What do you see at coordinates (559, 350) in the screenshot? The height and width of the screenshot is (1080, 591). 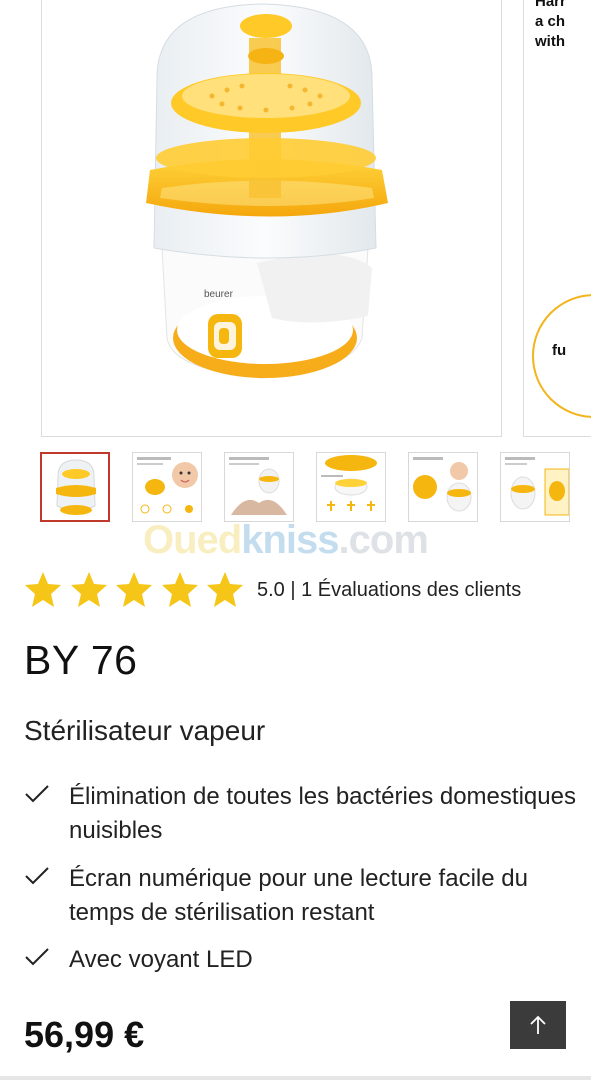 I see `next-slide-badge: fu` at bounding box center [559, 350].